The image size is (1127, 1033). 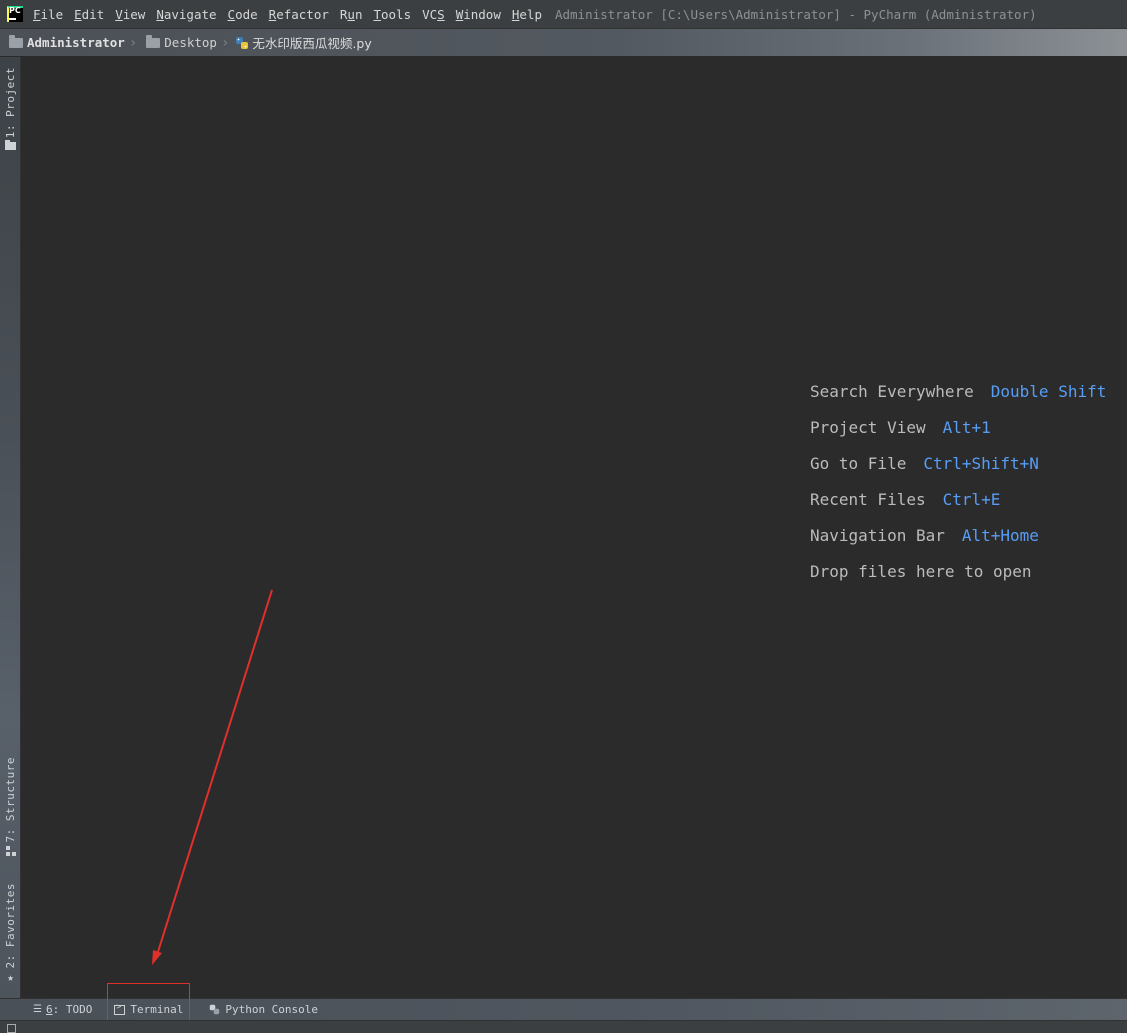 I want to click on menu-item: View, so click(x=130, y=14).